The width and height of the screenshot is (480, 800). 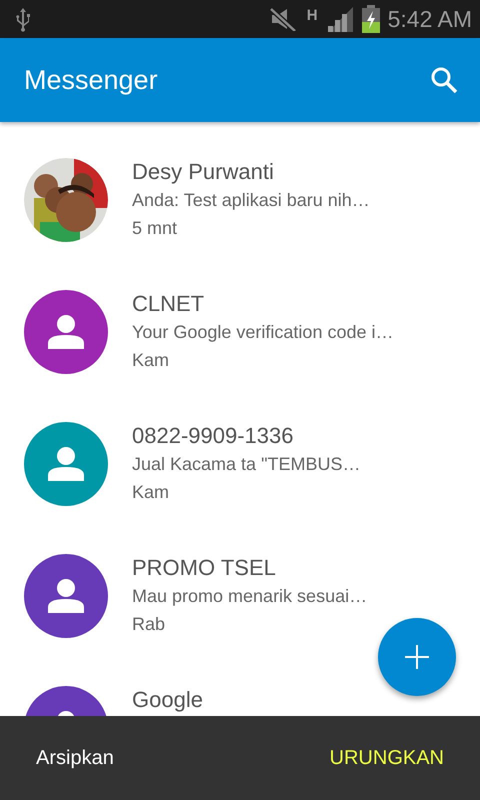 What do you see at coordinates (387, 758) in the screenshot?
I see `undo-button: URUNGKAN` at bounding box center [387, 758].